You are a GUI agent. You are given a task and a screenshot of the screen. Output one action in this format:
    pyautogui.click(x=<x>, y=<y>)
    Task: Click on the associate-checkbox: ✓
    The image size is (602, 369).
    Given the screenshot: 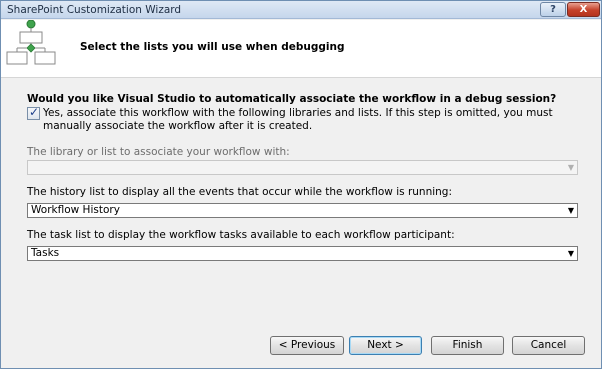 What is the action you would take?
    pyautogui.click(x=33, y=112)
    